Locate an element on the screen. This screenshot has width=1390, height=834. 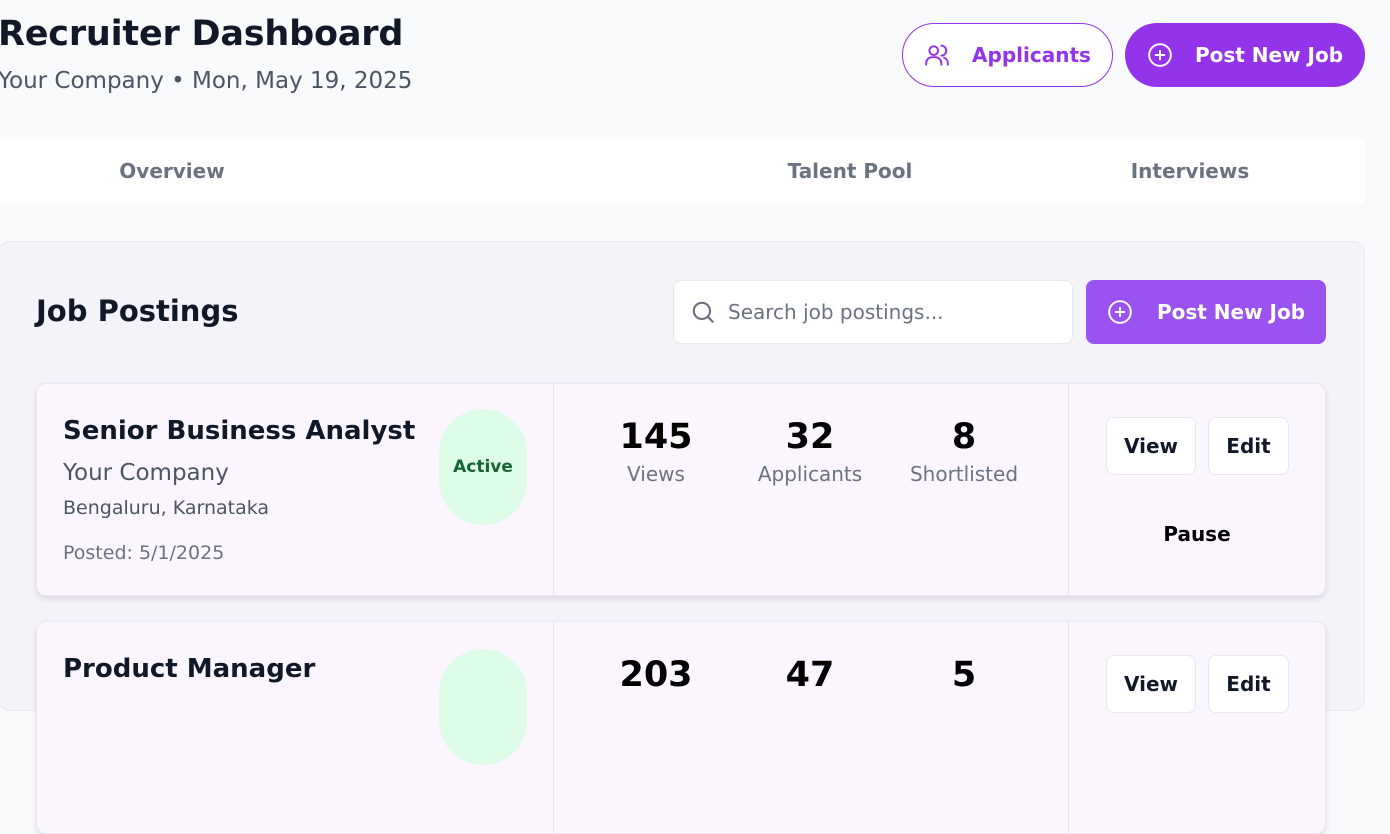
stat-views: 203 is located at coordinates (656, 675).